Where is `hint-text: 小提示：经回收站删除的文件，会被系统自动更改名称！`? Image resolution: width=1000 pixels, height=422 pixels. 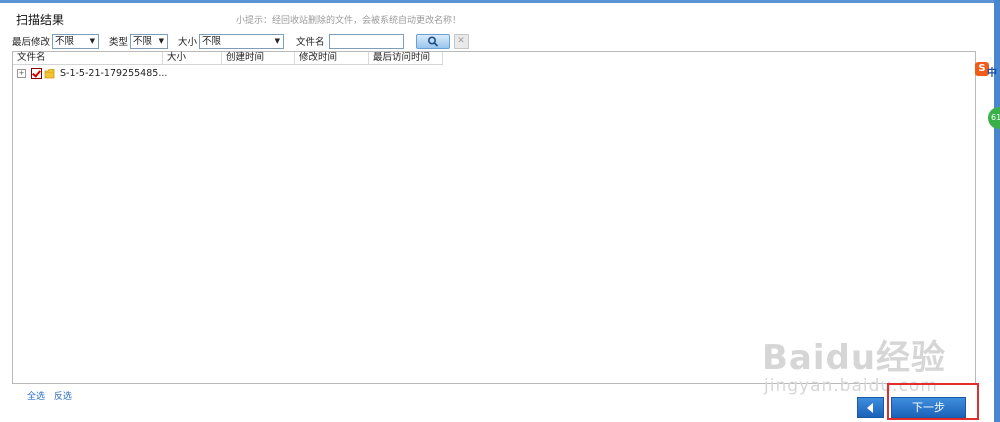 hint-text: 小提示：经回收站删除的文件，会被系统自动更改名称！ is located at coordinates (349, 21).